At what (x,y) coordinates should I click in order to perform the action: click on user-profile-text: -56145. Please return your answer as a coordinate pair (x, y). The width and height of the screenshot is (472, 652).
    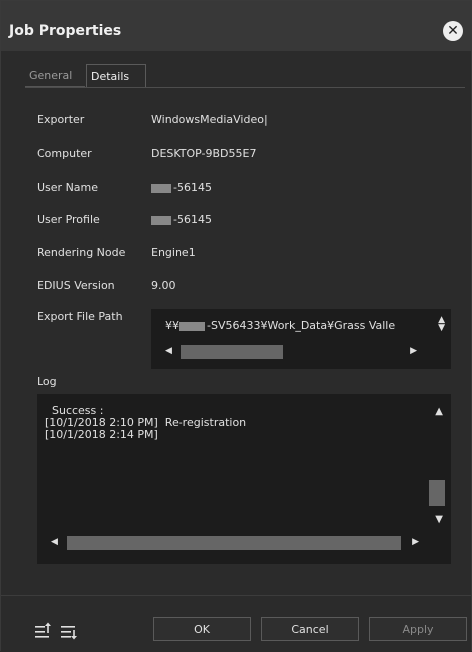
    Looking at the image, I should click on (192, 219).